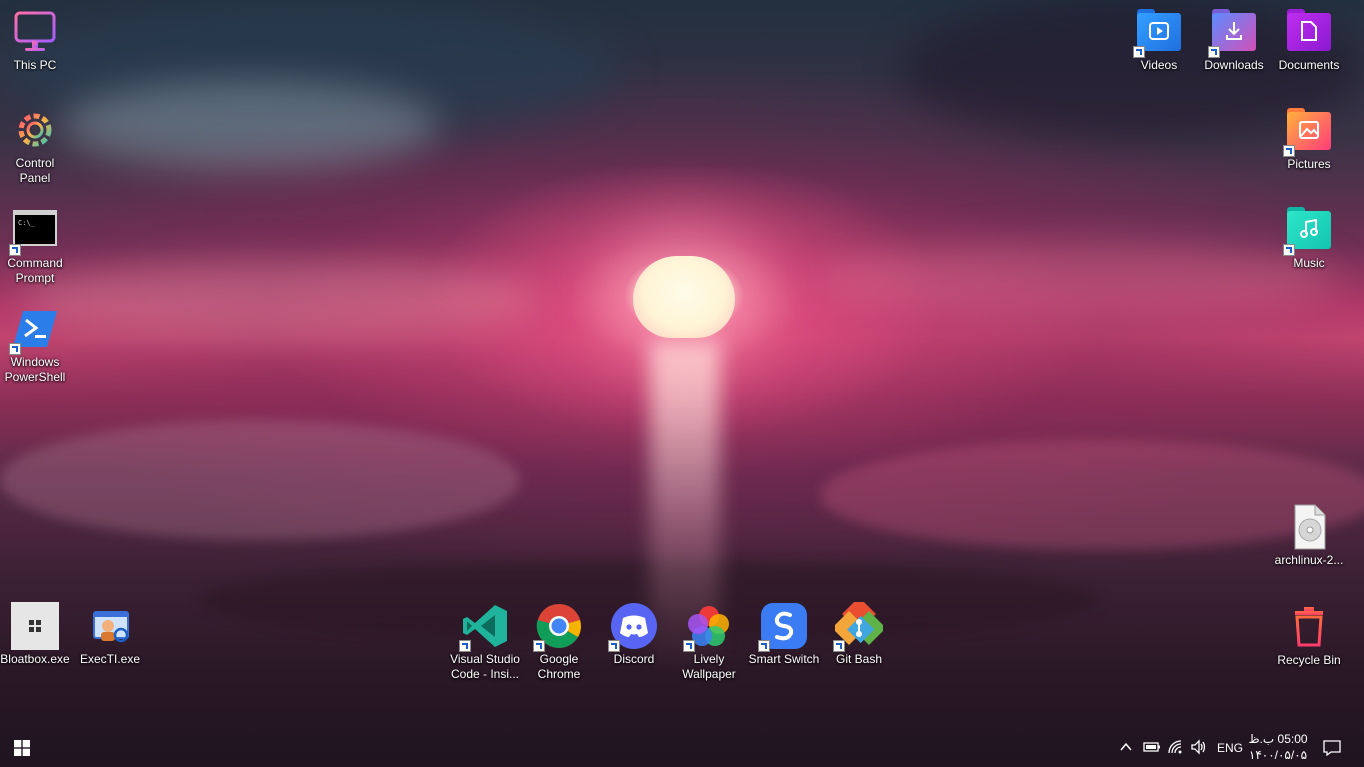 Image resolution: width=1364 pixels, height=767 pixels. I want to click on desktop-icon-label: Lively Wallpaper, so click(709, 666).